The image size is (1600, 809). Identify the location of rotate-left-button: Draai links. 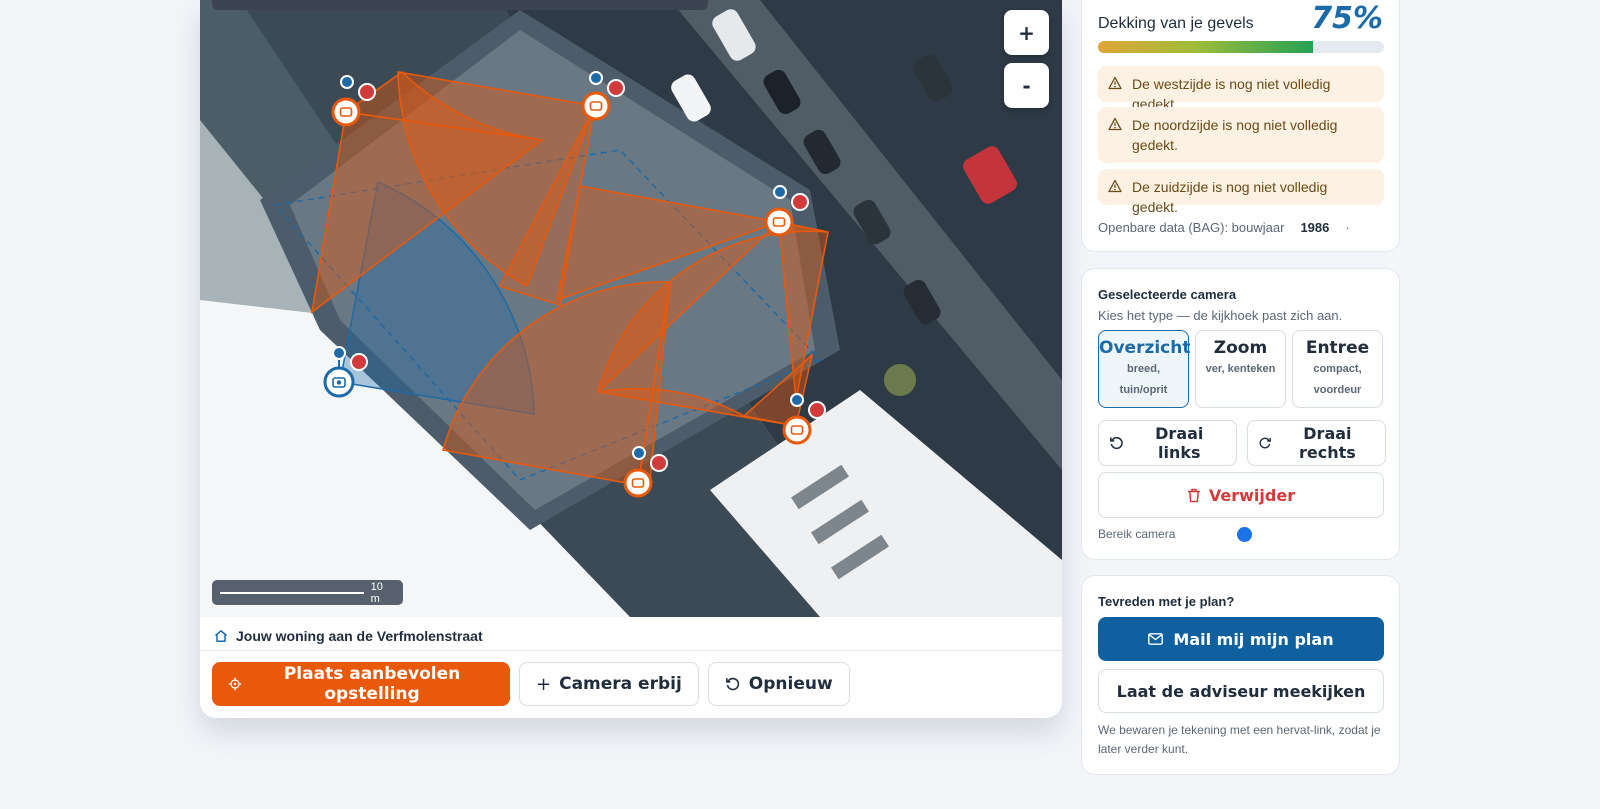
(1167, 443).